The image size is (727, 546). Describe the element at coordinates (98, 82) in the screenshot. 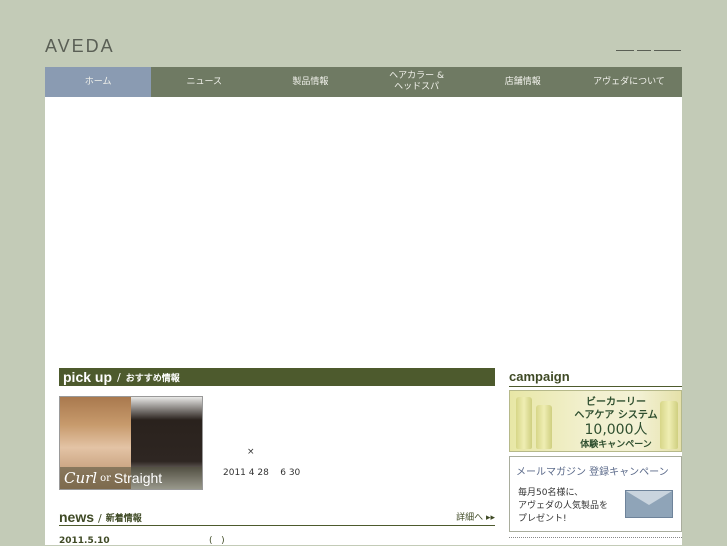

I see `nav-home: ホーム` at that location.